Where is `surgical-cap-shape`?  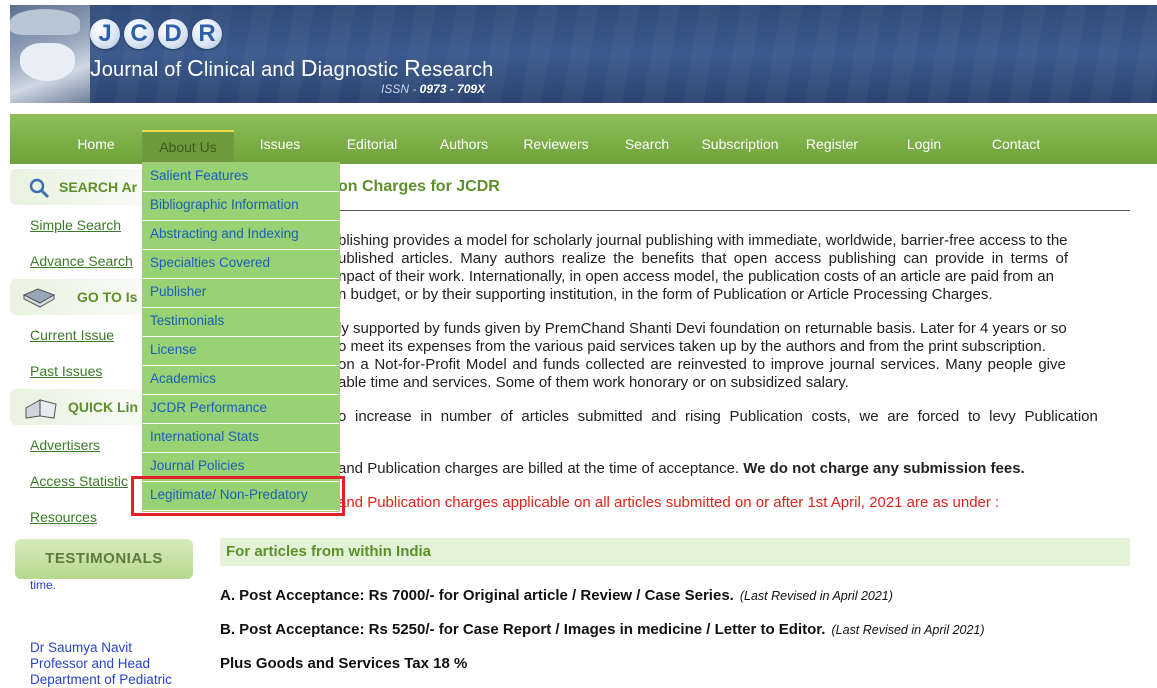
surgical-cap-shape is located at coordinates (45, 22).